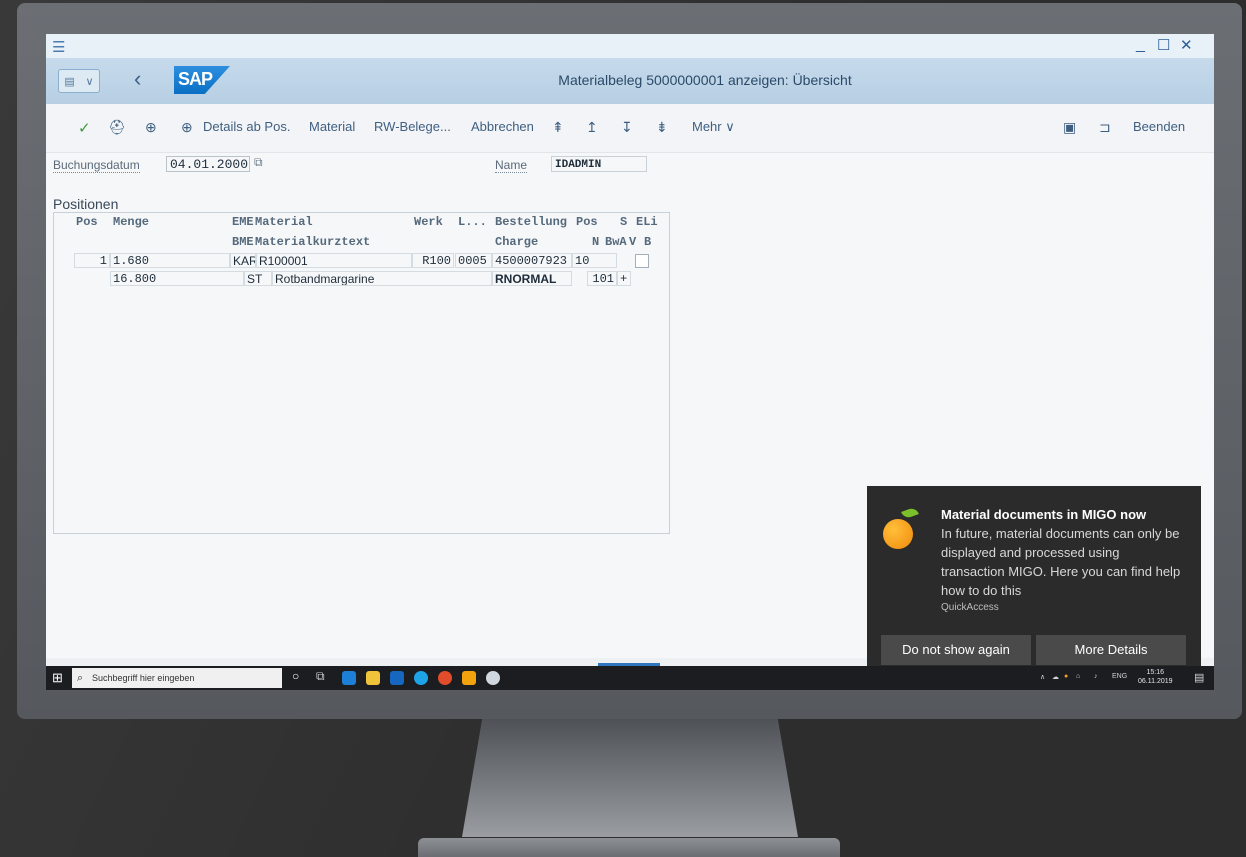  What do you see at coordinates (243, 242) in the screenshot?
I see `col-bme: BME` at bounding box center [243, 242].